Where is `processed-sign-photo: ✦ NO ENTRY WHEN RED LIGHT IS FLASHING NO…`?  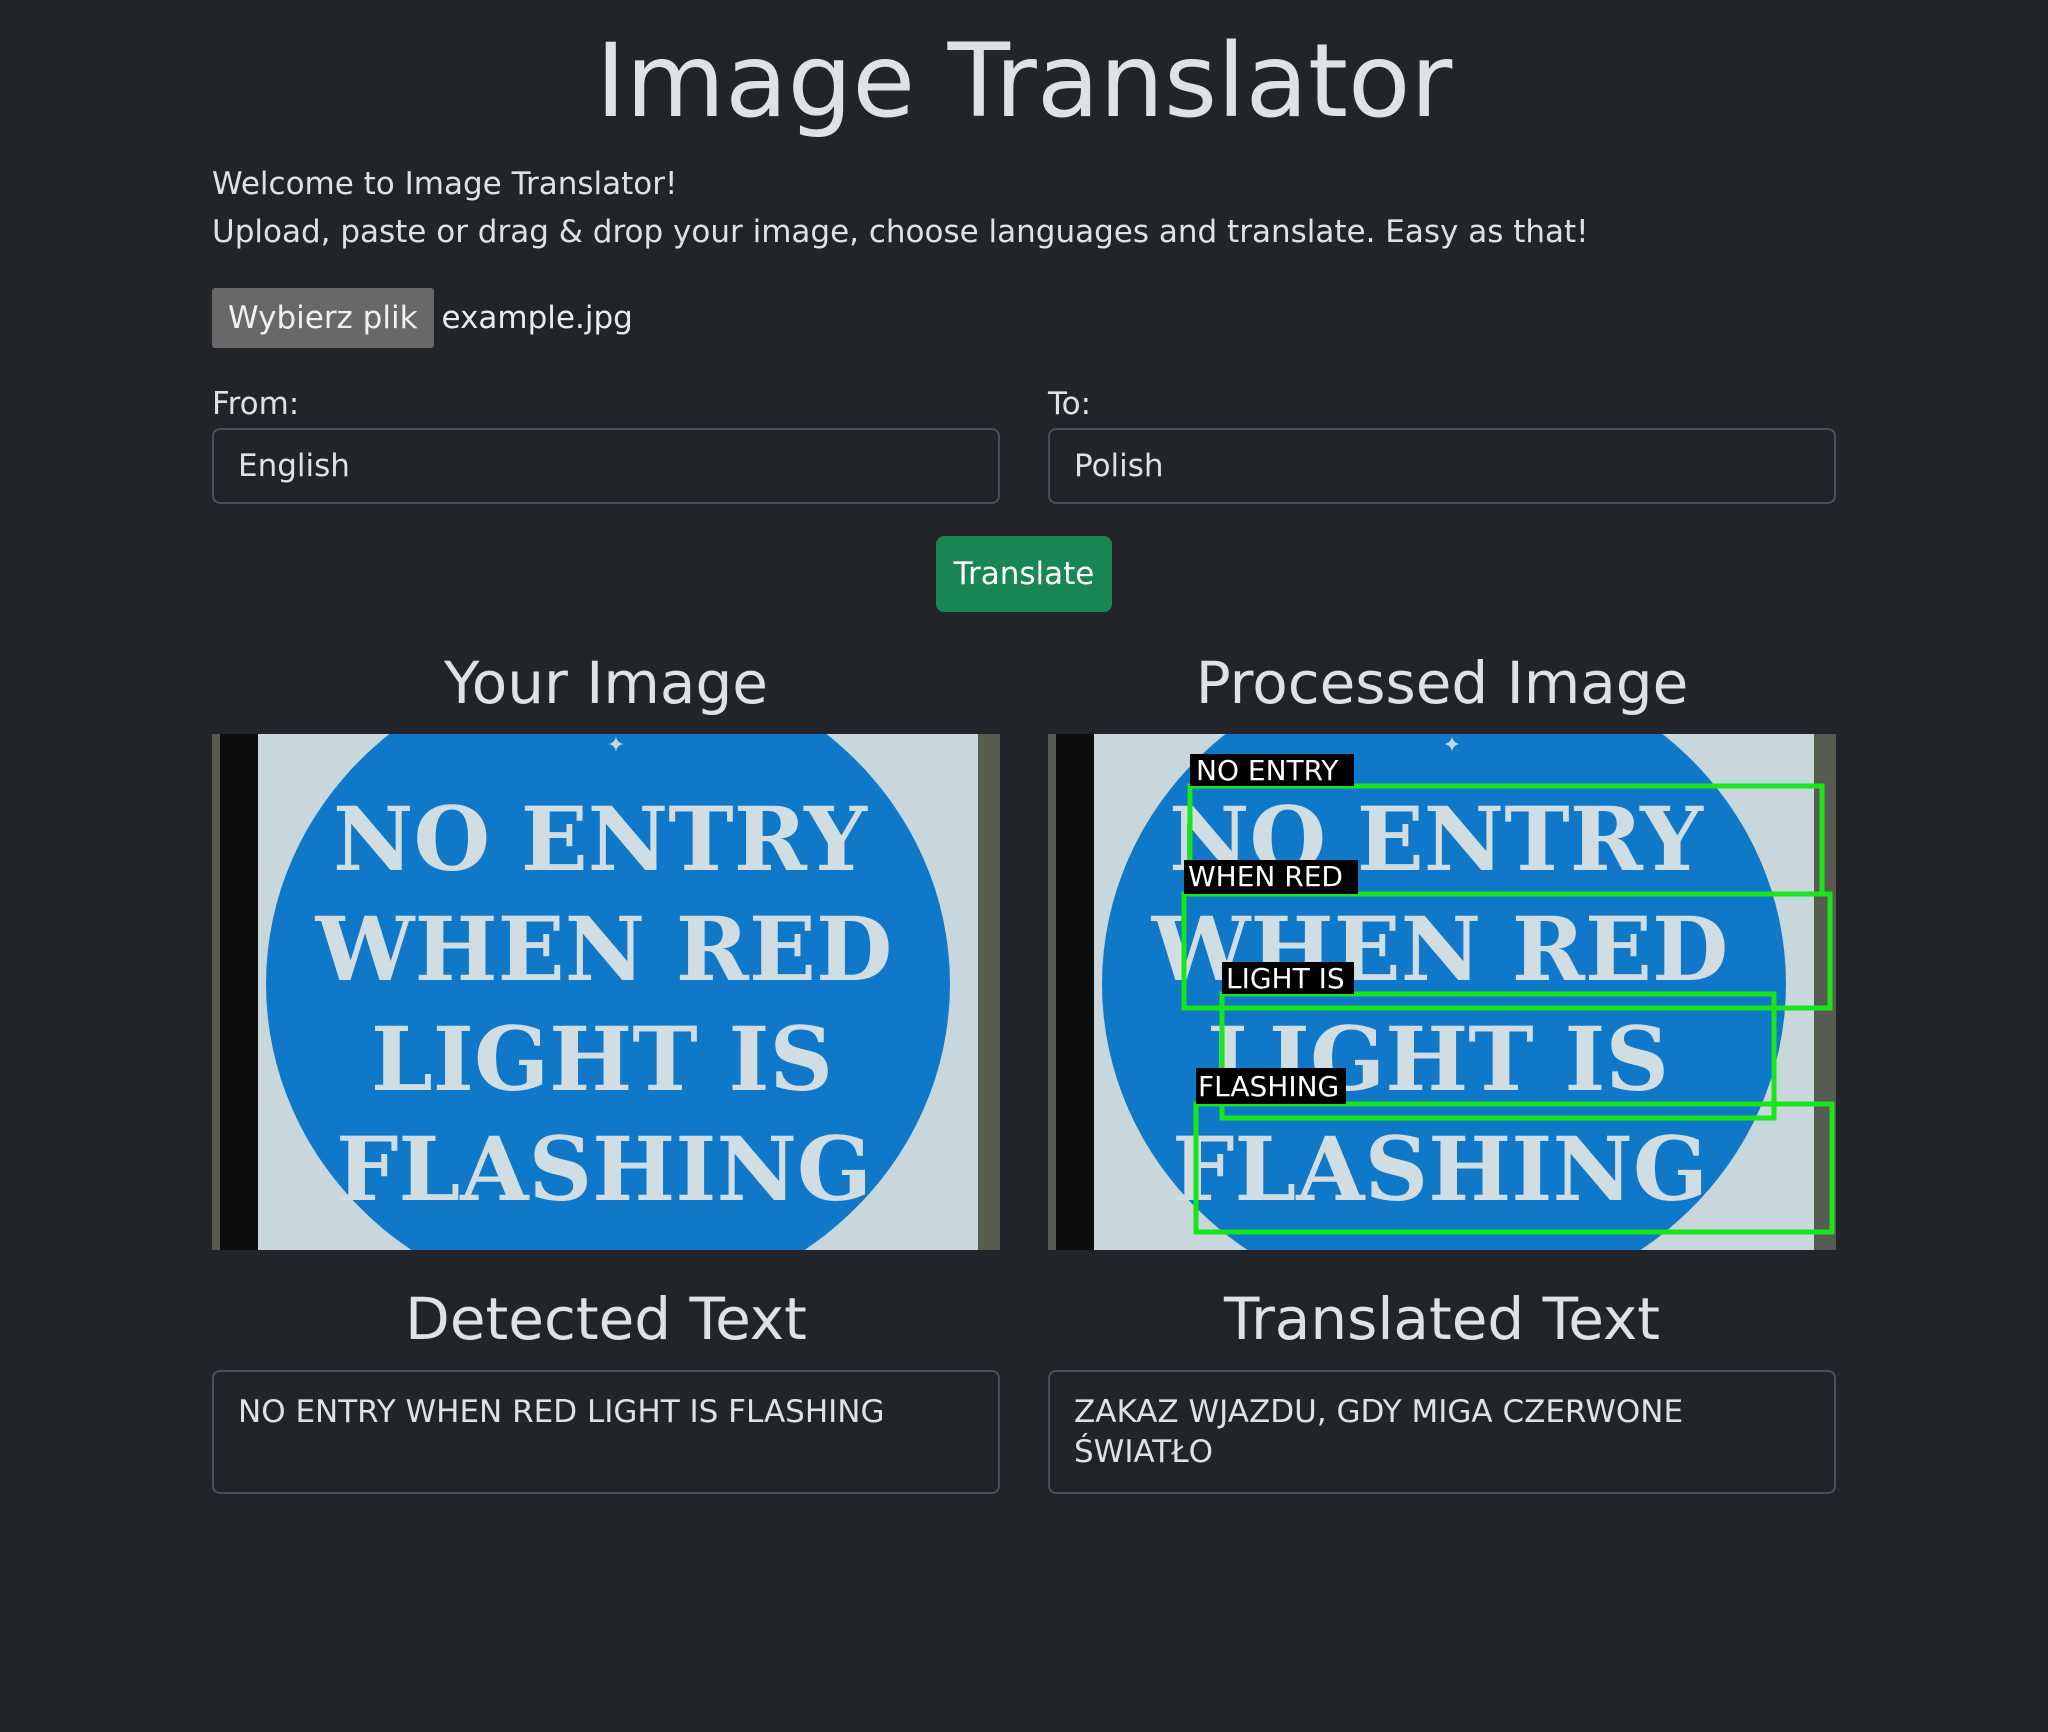
processed-sign-photo: ✦ NO ENTRY WHEN RED LIGHT IS FLASHING NO… is located at coordinates (1442, 992).